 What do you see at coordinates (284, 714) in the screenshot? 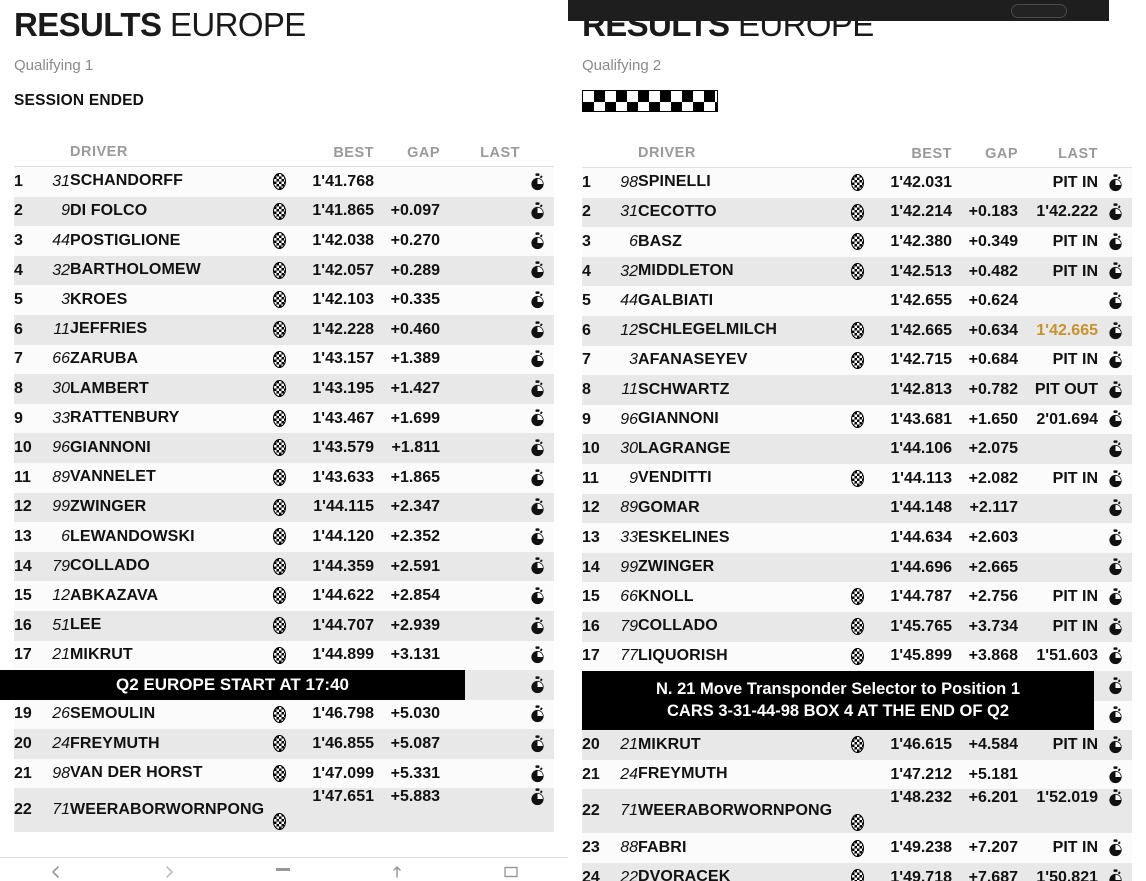
I see `table-row: 19 26 SEMOULIN 1'46.798 +5.030` at bounding box center [284, 714].